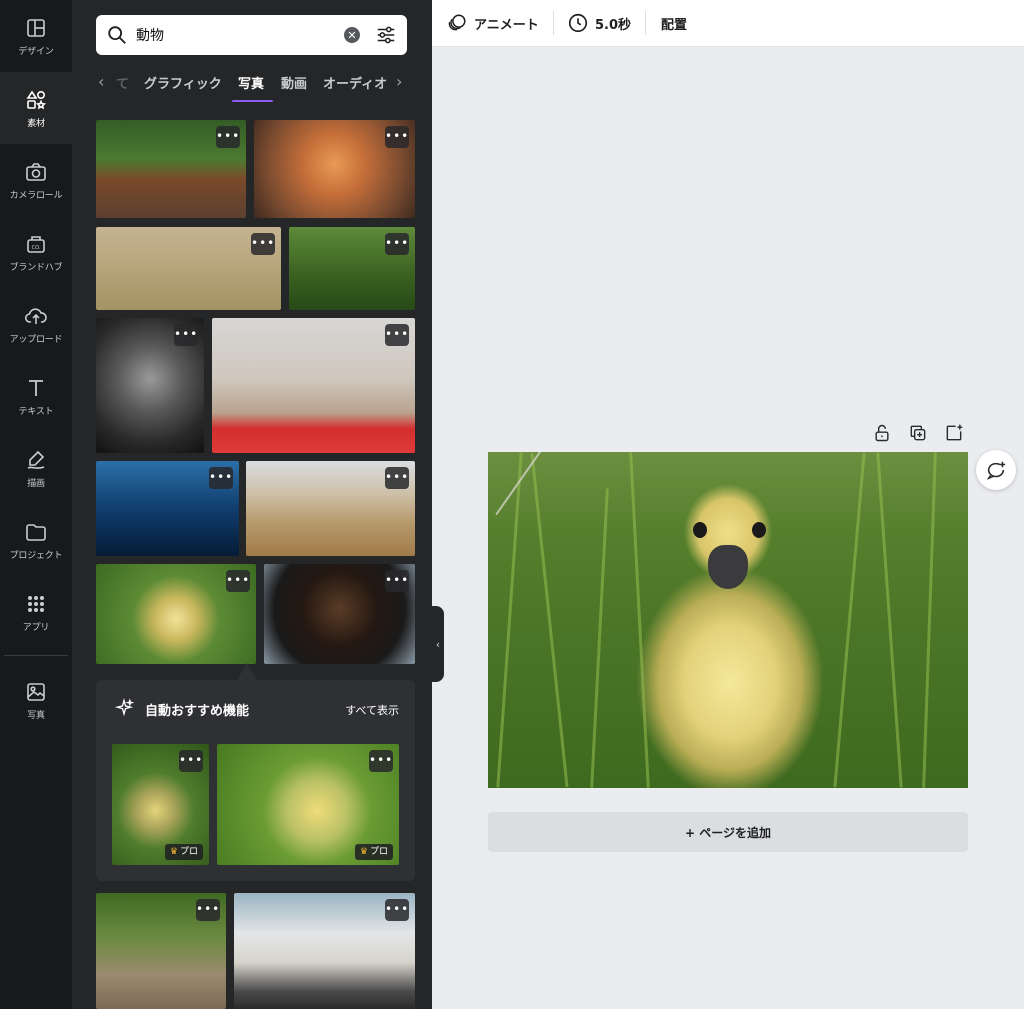 The image size is (1024, 1009). I want to click on rail-item-photos: 写真, so click(36, 700).